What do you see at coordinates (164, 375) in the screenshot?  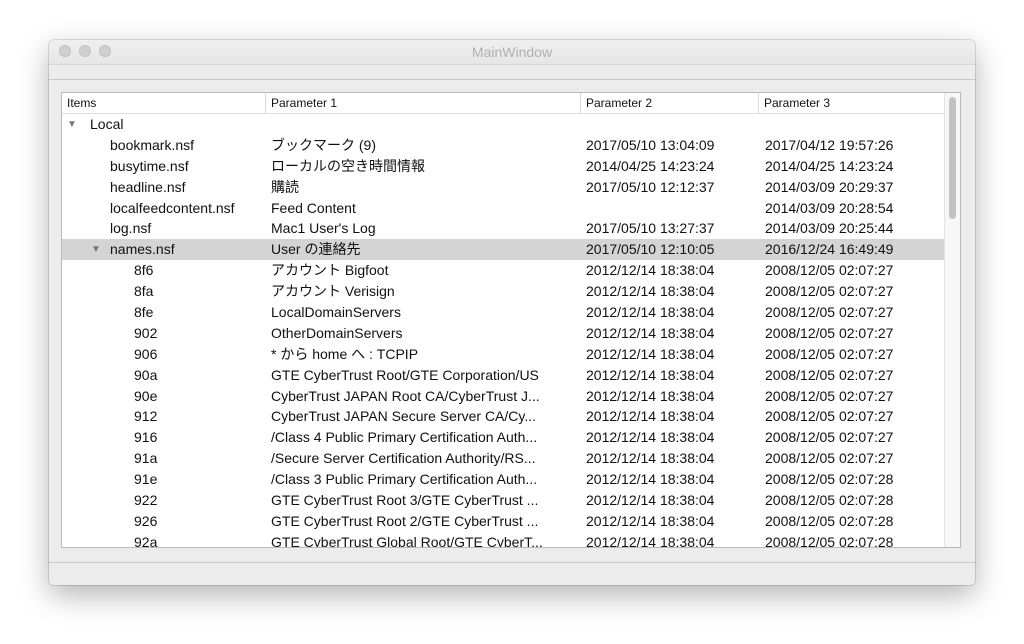 I see `row-item-cell: 90a` at bounding box center [164, 375].